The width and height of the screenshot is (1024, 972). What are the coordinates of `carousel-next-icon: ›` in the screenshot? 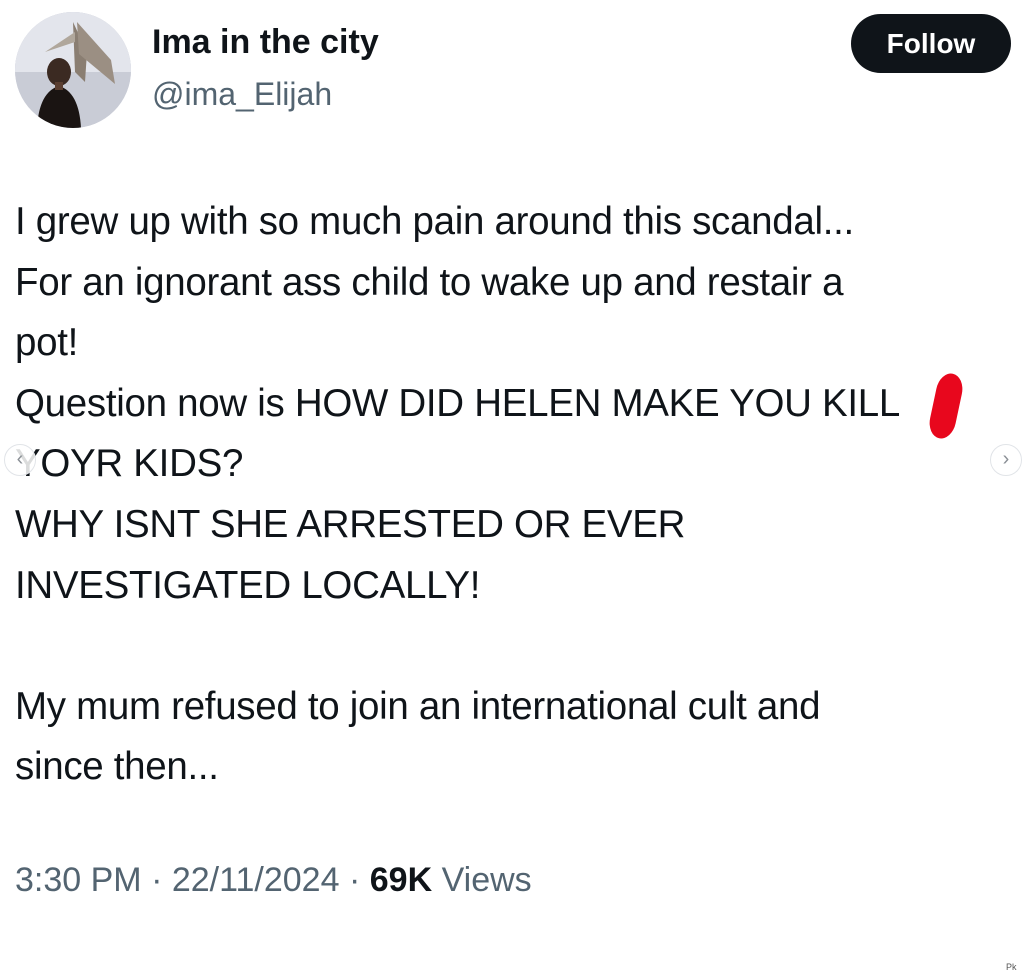 It's located at (1006, 460).